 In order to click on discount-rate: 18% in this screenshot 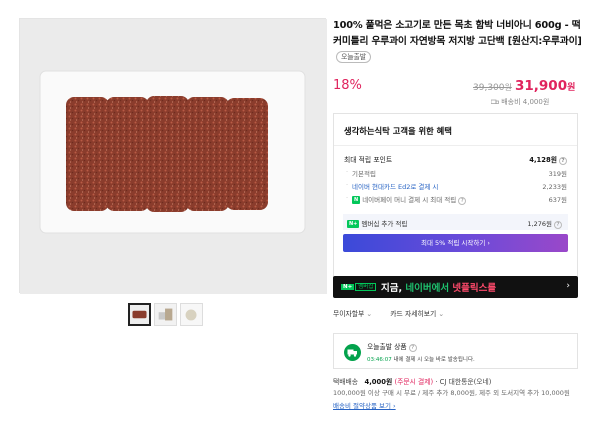, I will do `click(347, 85)`.